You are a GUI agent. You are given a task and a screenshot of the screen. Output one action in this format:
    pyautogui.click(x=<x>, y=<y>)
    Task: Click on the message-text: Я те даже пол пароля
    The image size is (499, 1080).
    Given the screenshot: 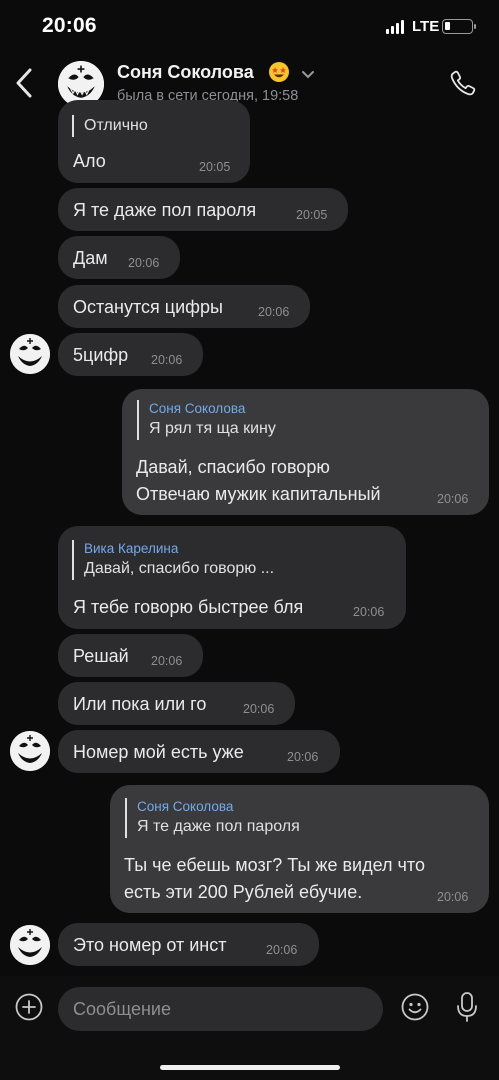 What is the action you would take?
    pyautogui.click(x=165, y=210)
    